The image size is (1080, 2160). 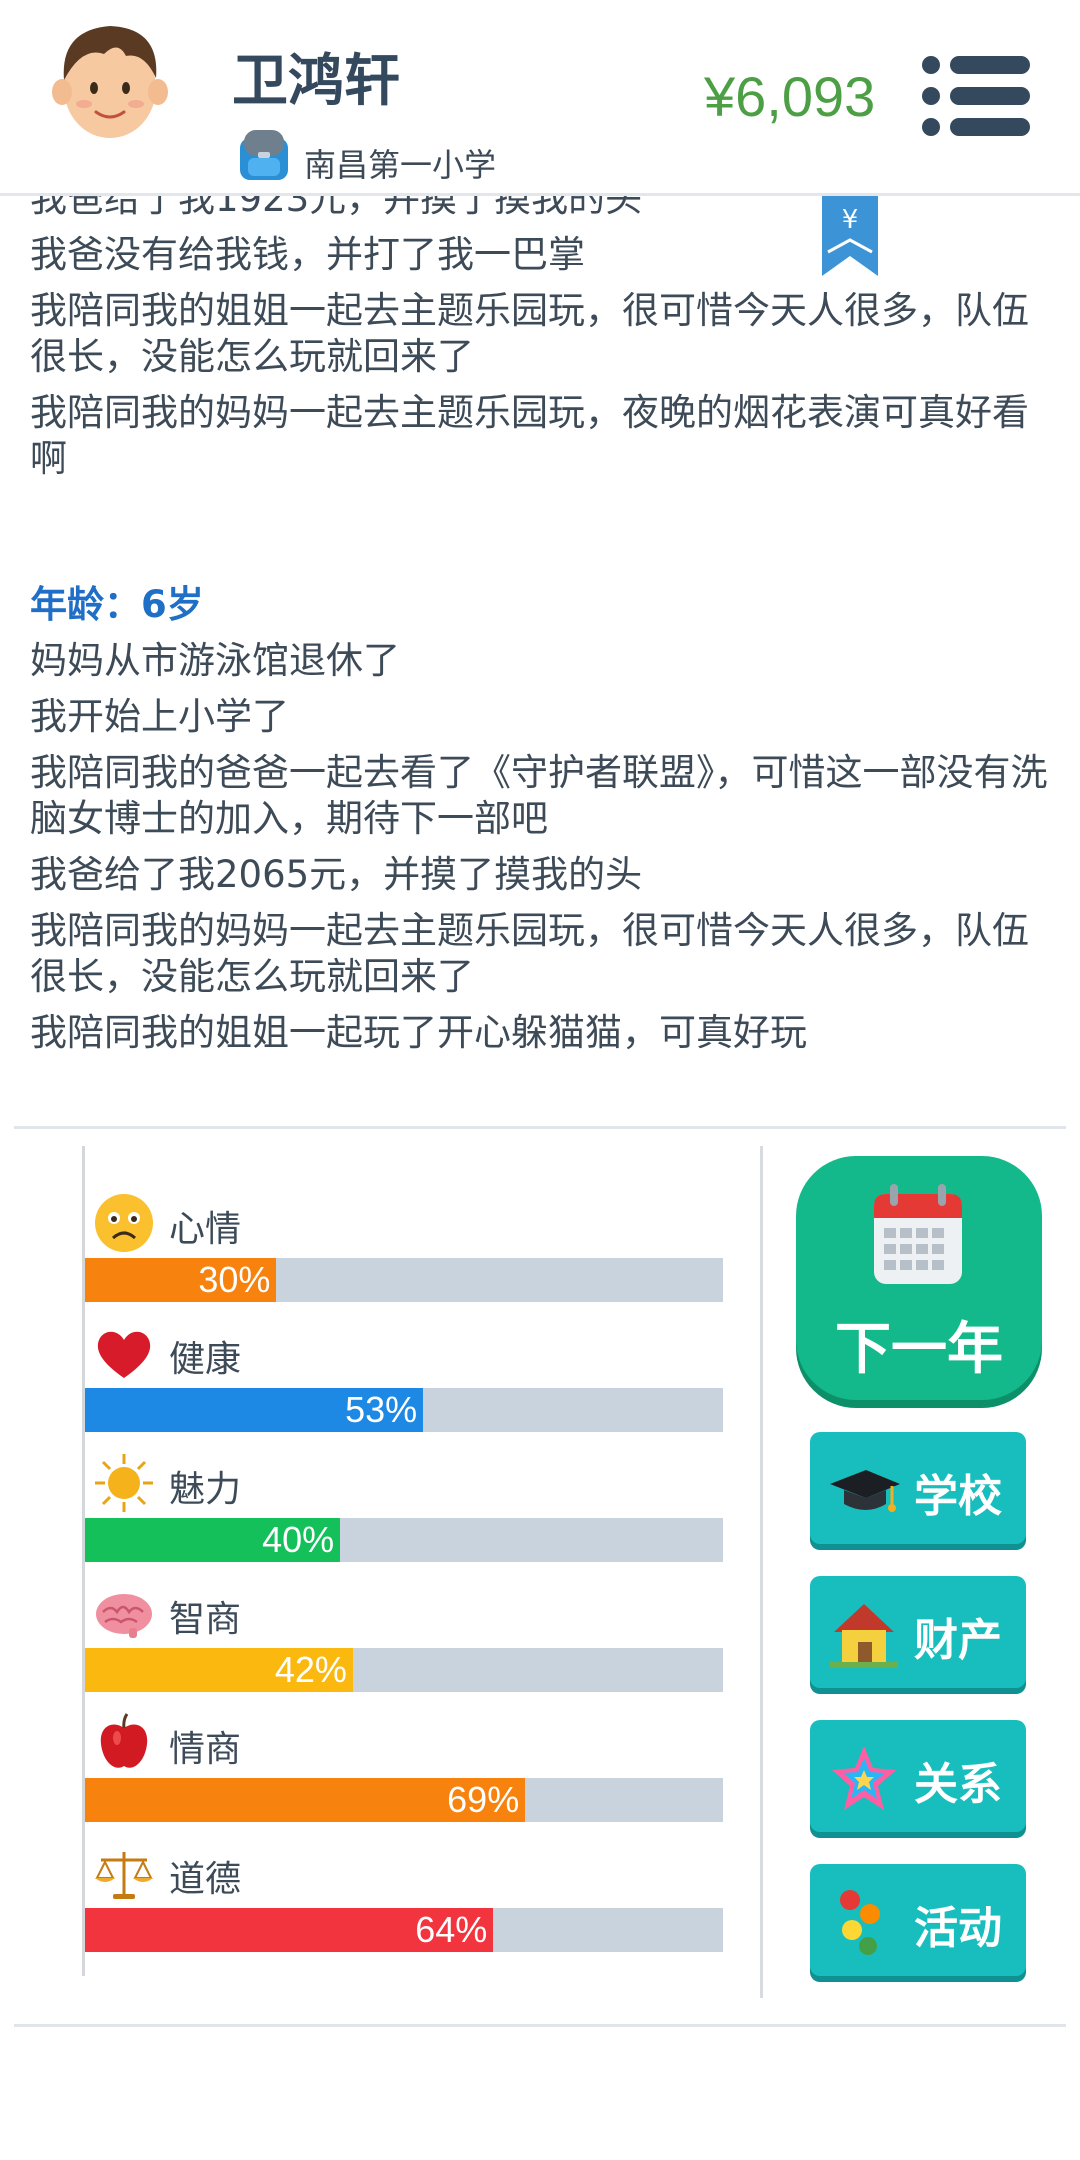 What do you see at coordinates (254, 1410) in the screenshot?
I see `stat-fill: 53%` at bounding box center [254, 1410].